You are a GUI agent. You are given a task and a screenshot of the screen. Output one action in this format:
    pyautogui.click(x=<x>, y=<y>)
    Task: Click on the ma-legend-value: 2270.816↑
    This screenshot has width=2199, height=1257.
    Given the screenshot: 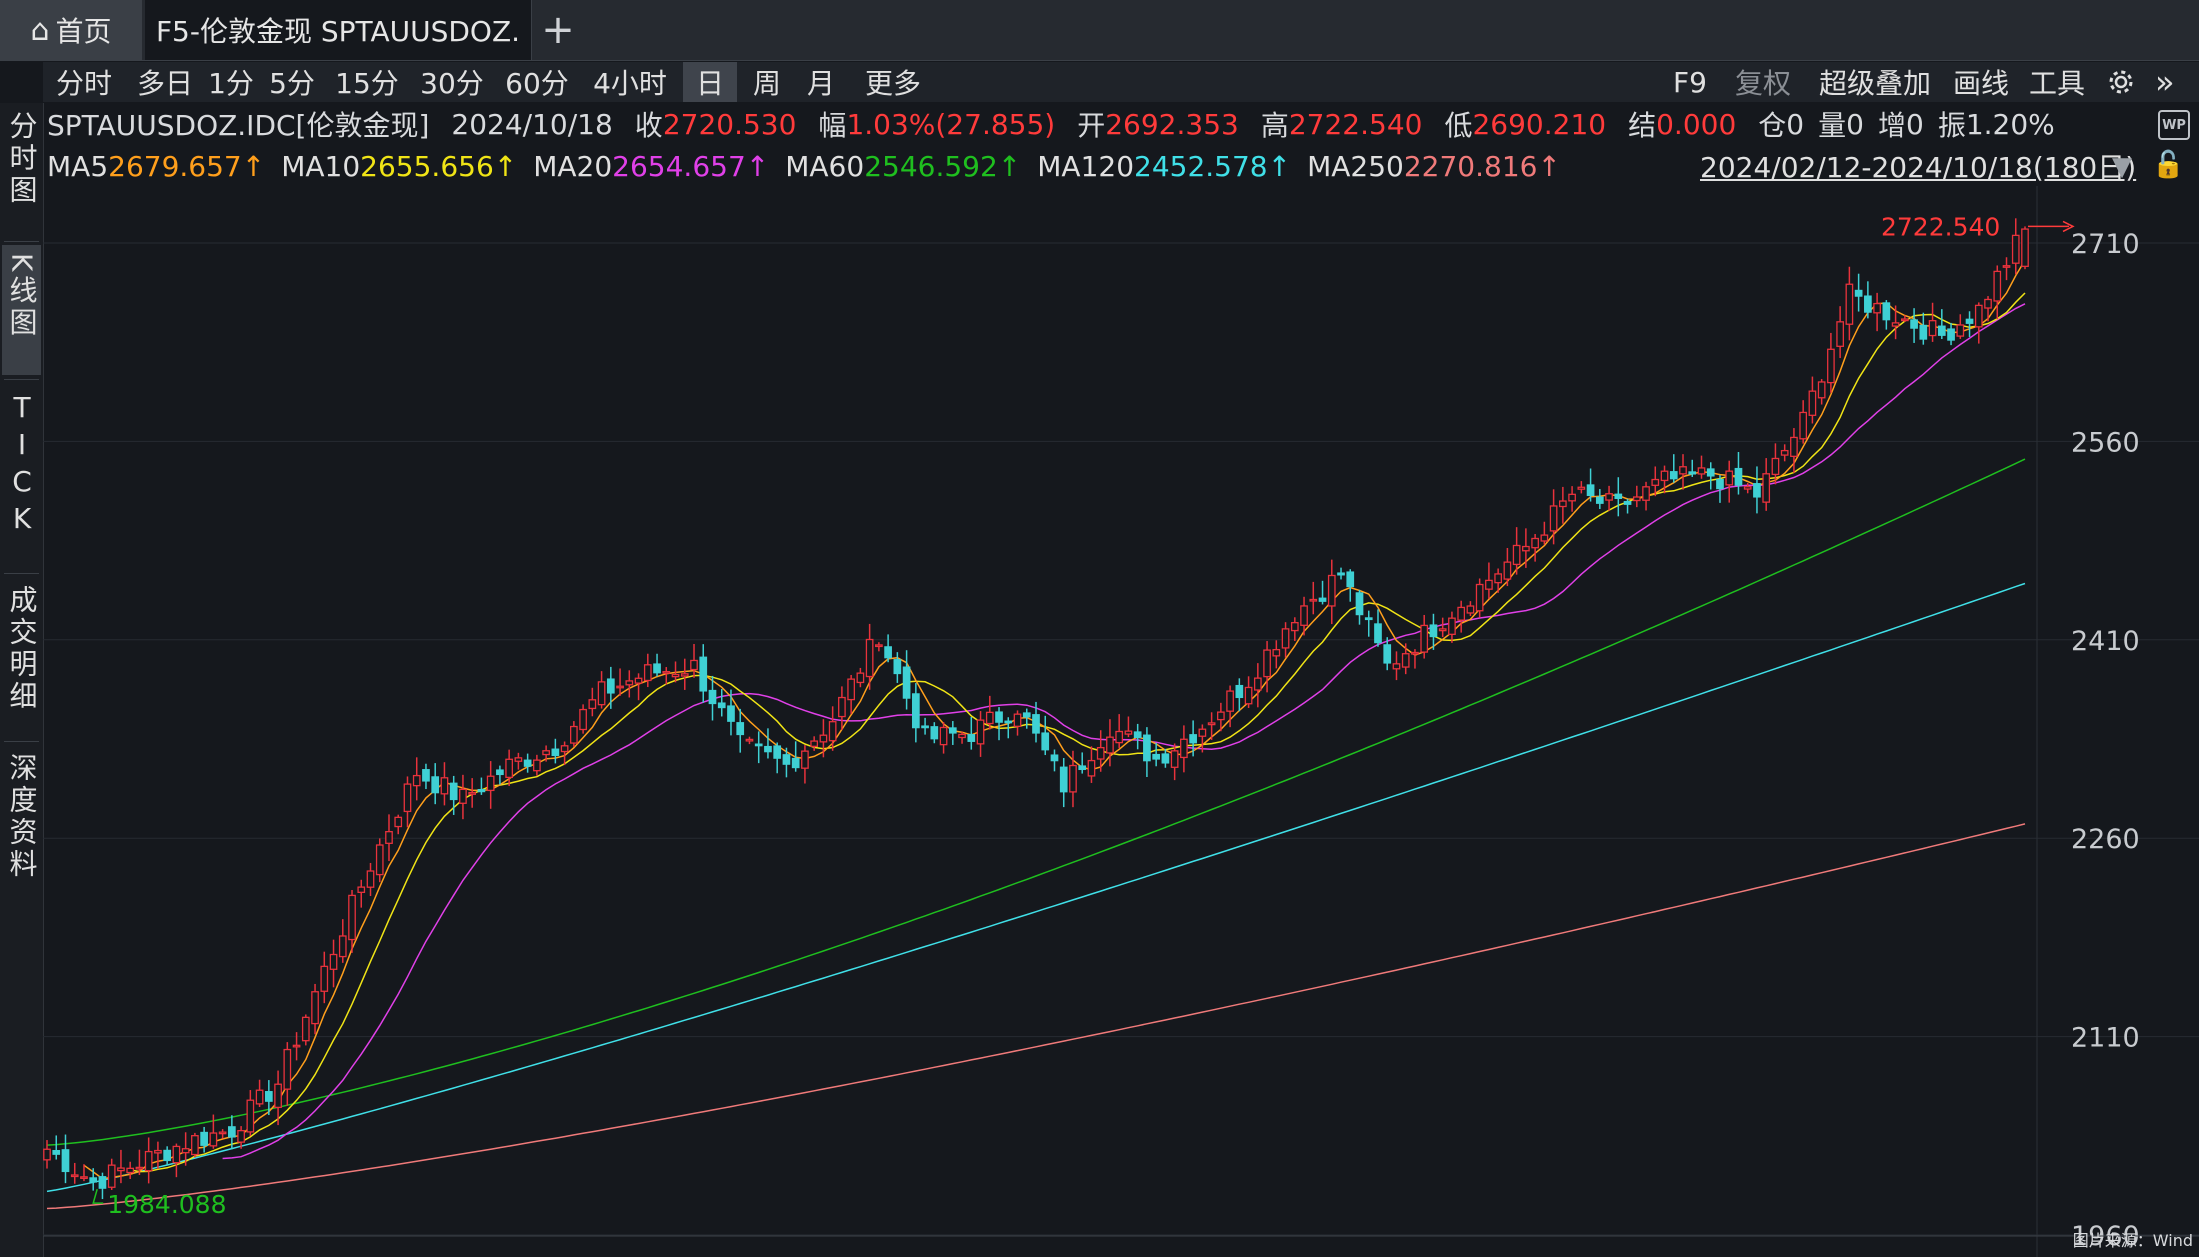 What is the action you would take?
    pyautogui.click(x=1482, y=166)
    